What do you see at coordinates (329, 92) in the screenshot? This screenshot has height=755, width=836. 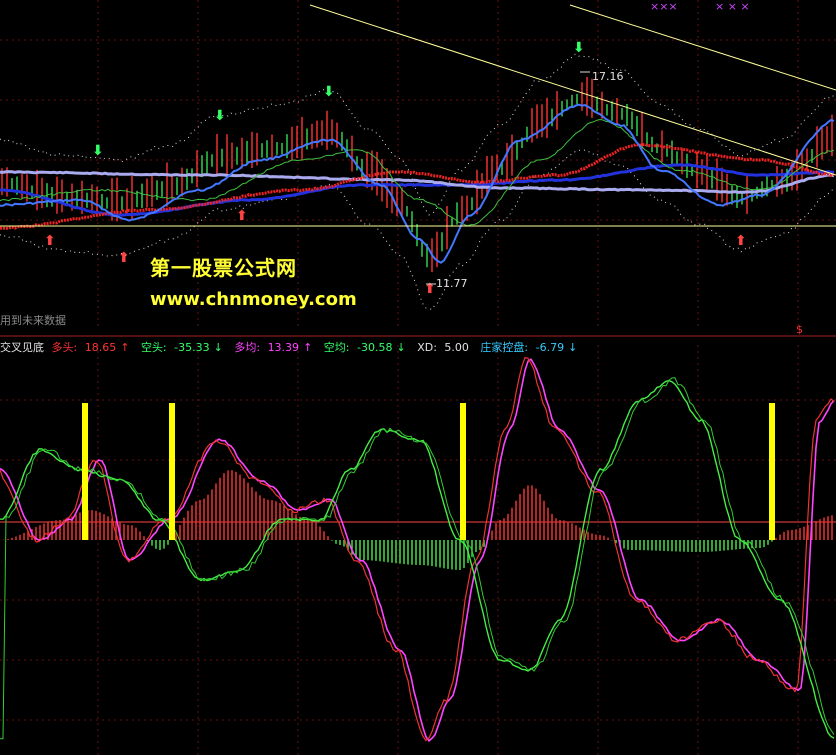 I see `down-arrow-2: ⬇` at bounding box center [329, 92].